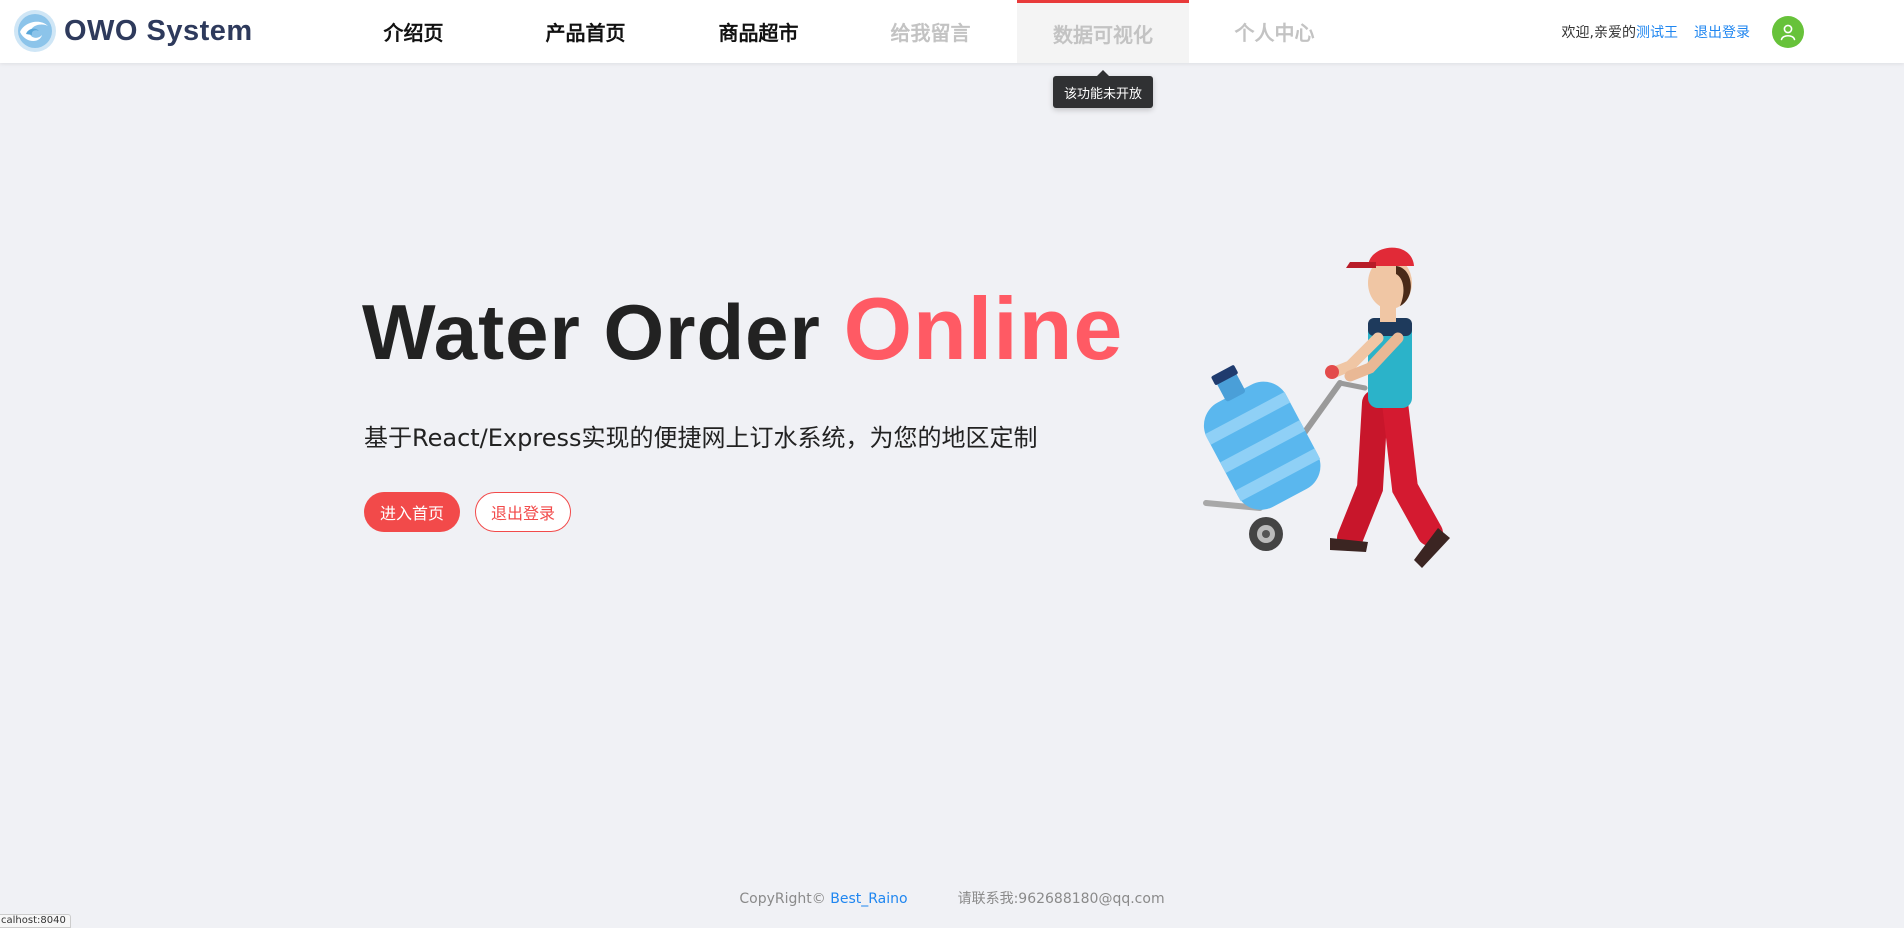  What do you see at coordinates (701, 438) in the screenshot?
I see `hero-subtitle: 基于React/Express实现的便捷网上订水系统，为您的地区定制` at bounding box center [701, 438].